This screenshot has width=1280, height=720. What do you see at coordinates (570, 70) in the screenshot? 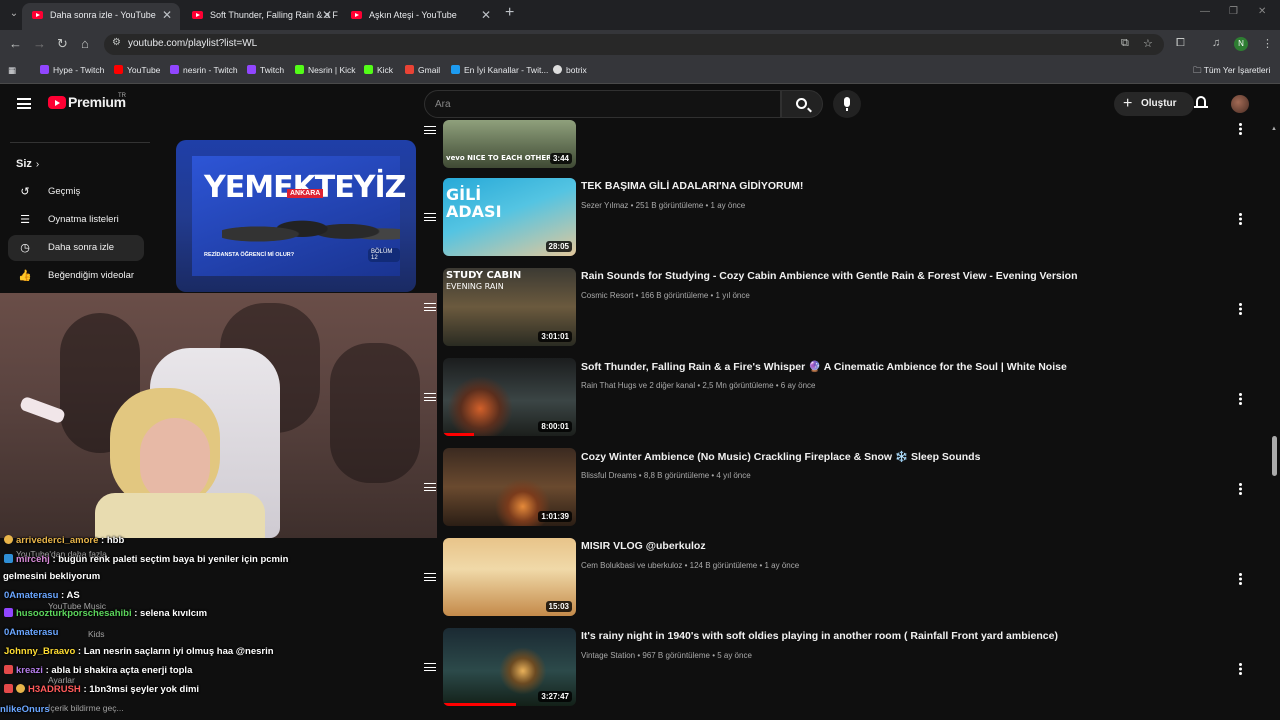
I see `bookmark-botrix: botrix` at bounding box center [570, 70].